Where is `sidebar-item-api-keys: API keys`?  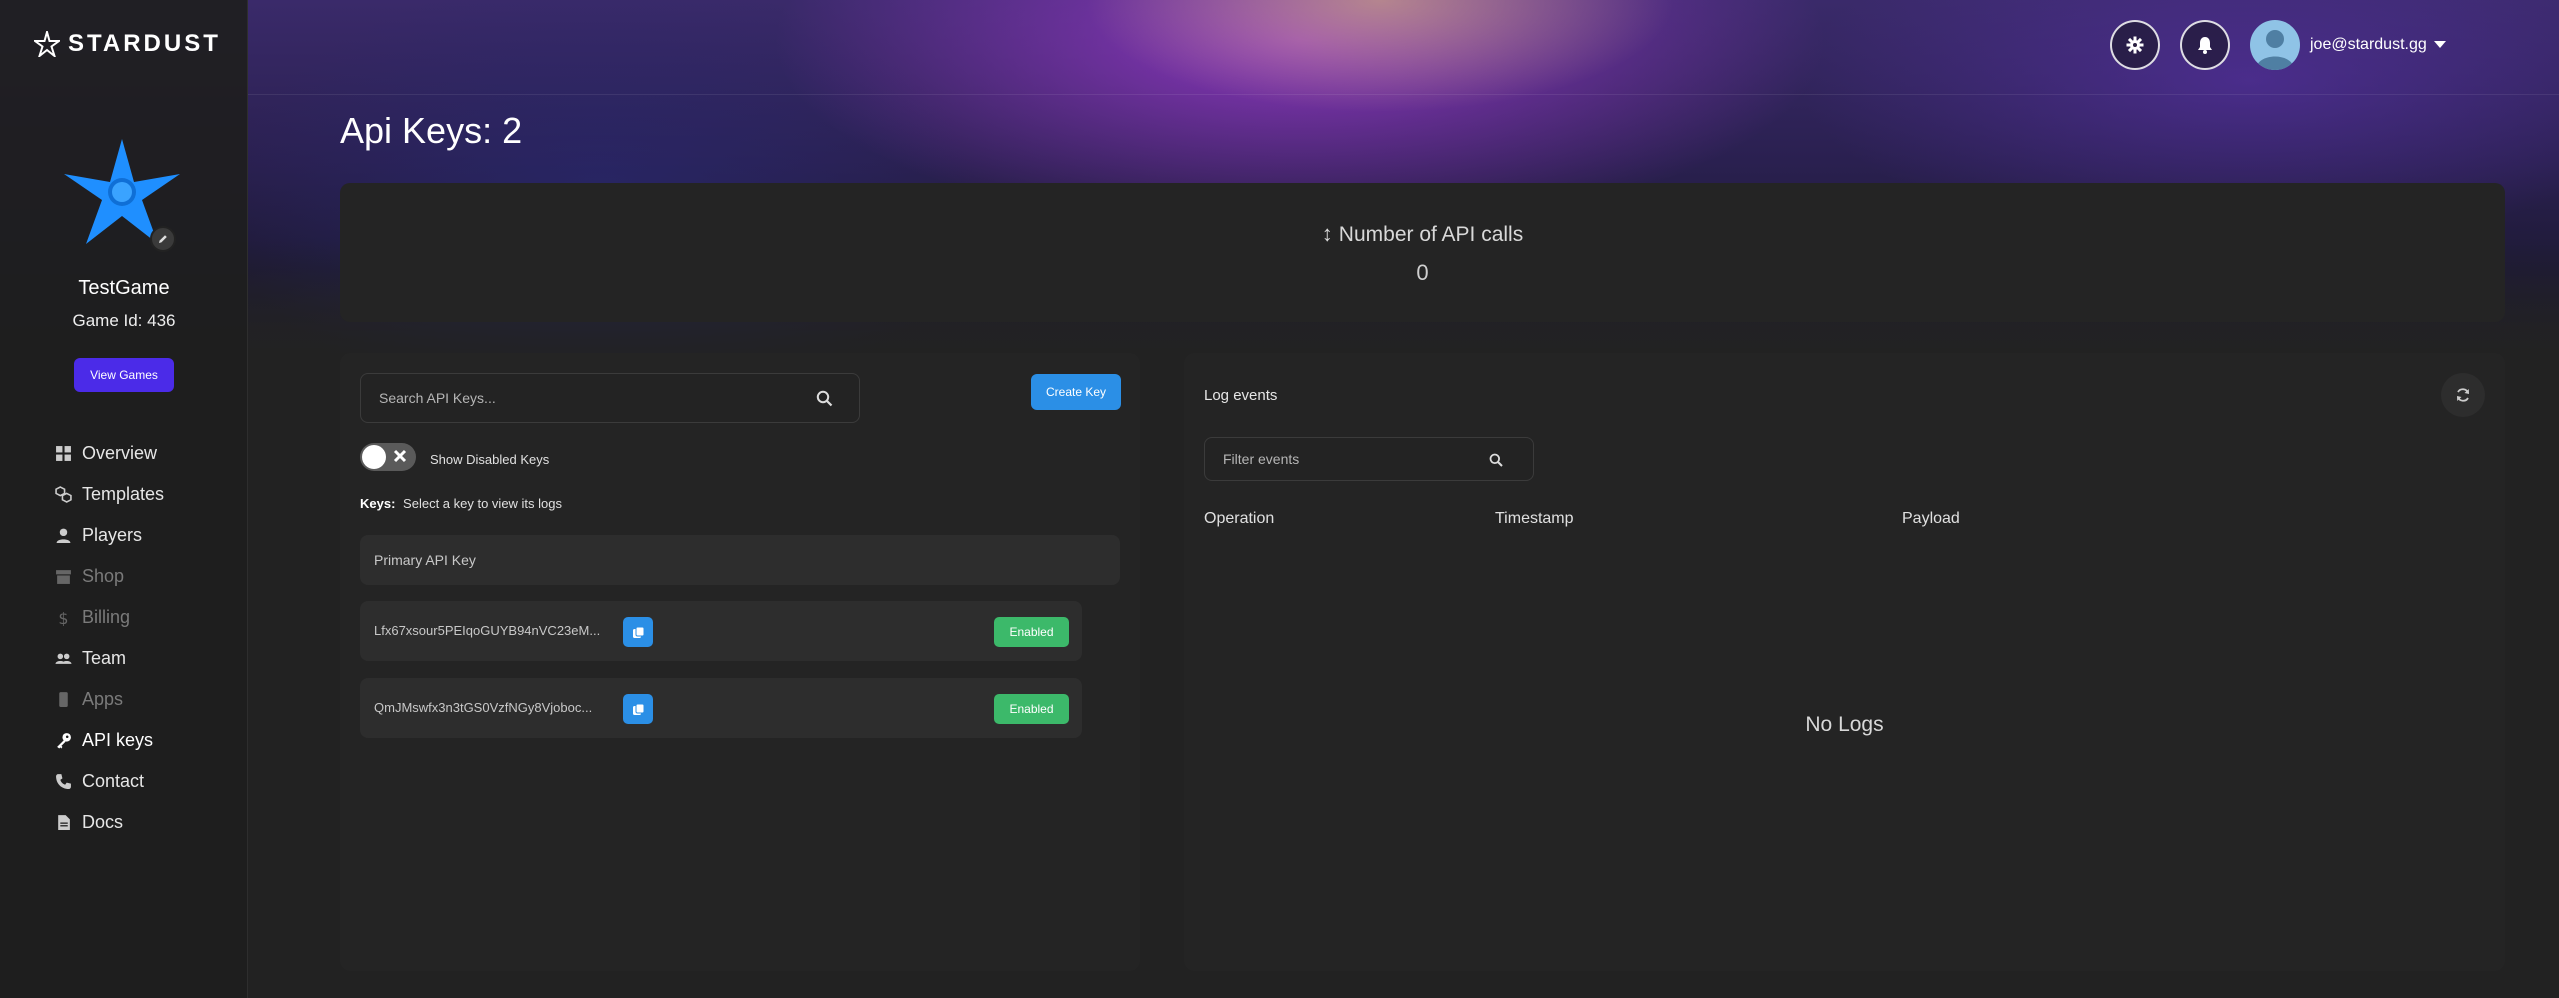
sidebar-item-api-keys: API keys is located at coordinates (109, 740).